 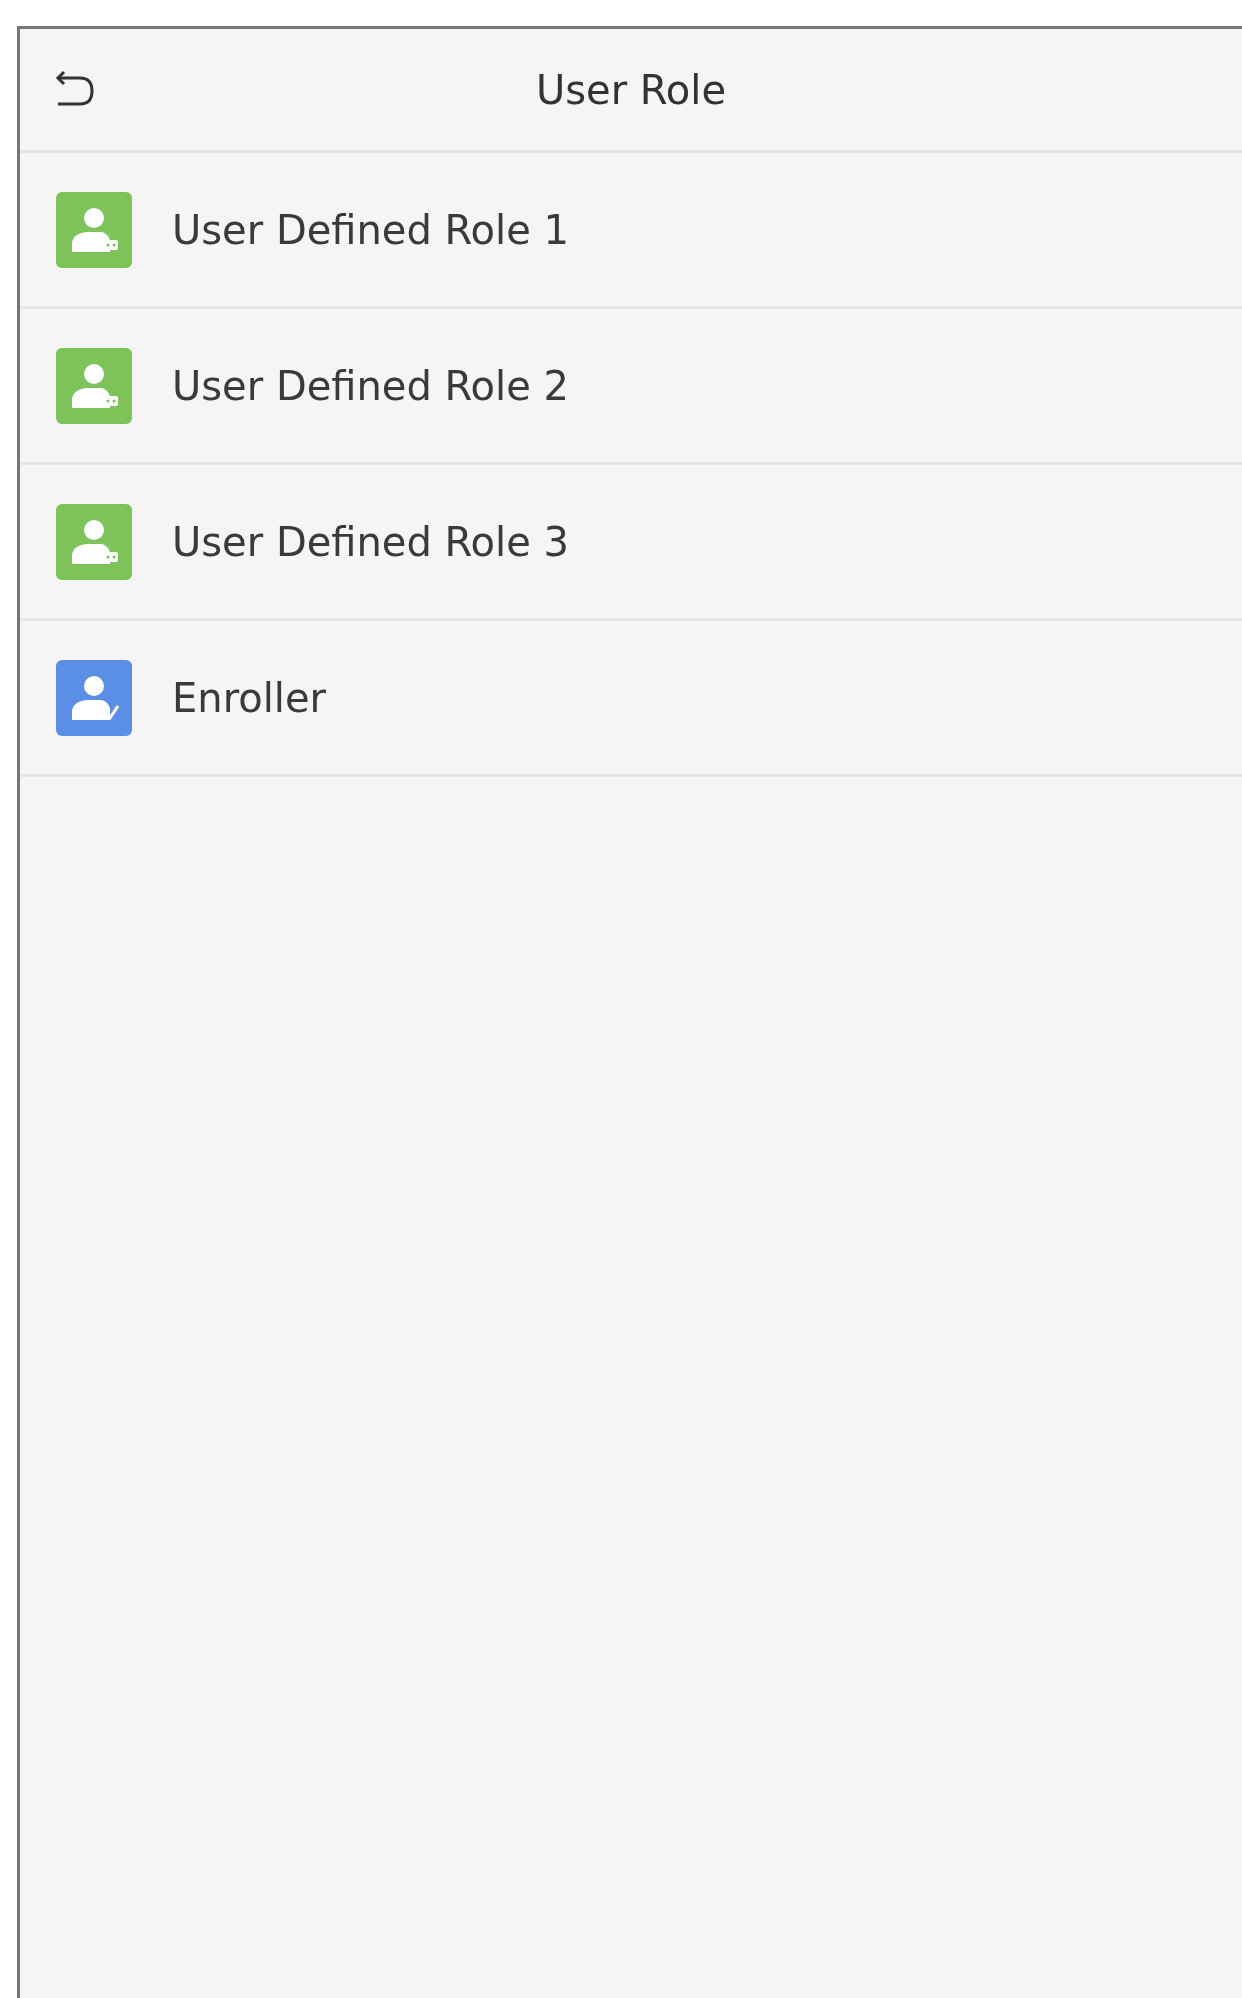 I want to click on role-label: User Defined Role 2, so click(x=370, y=385).